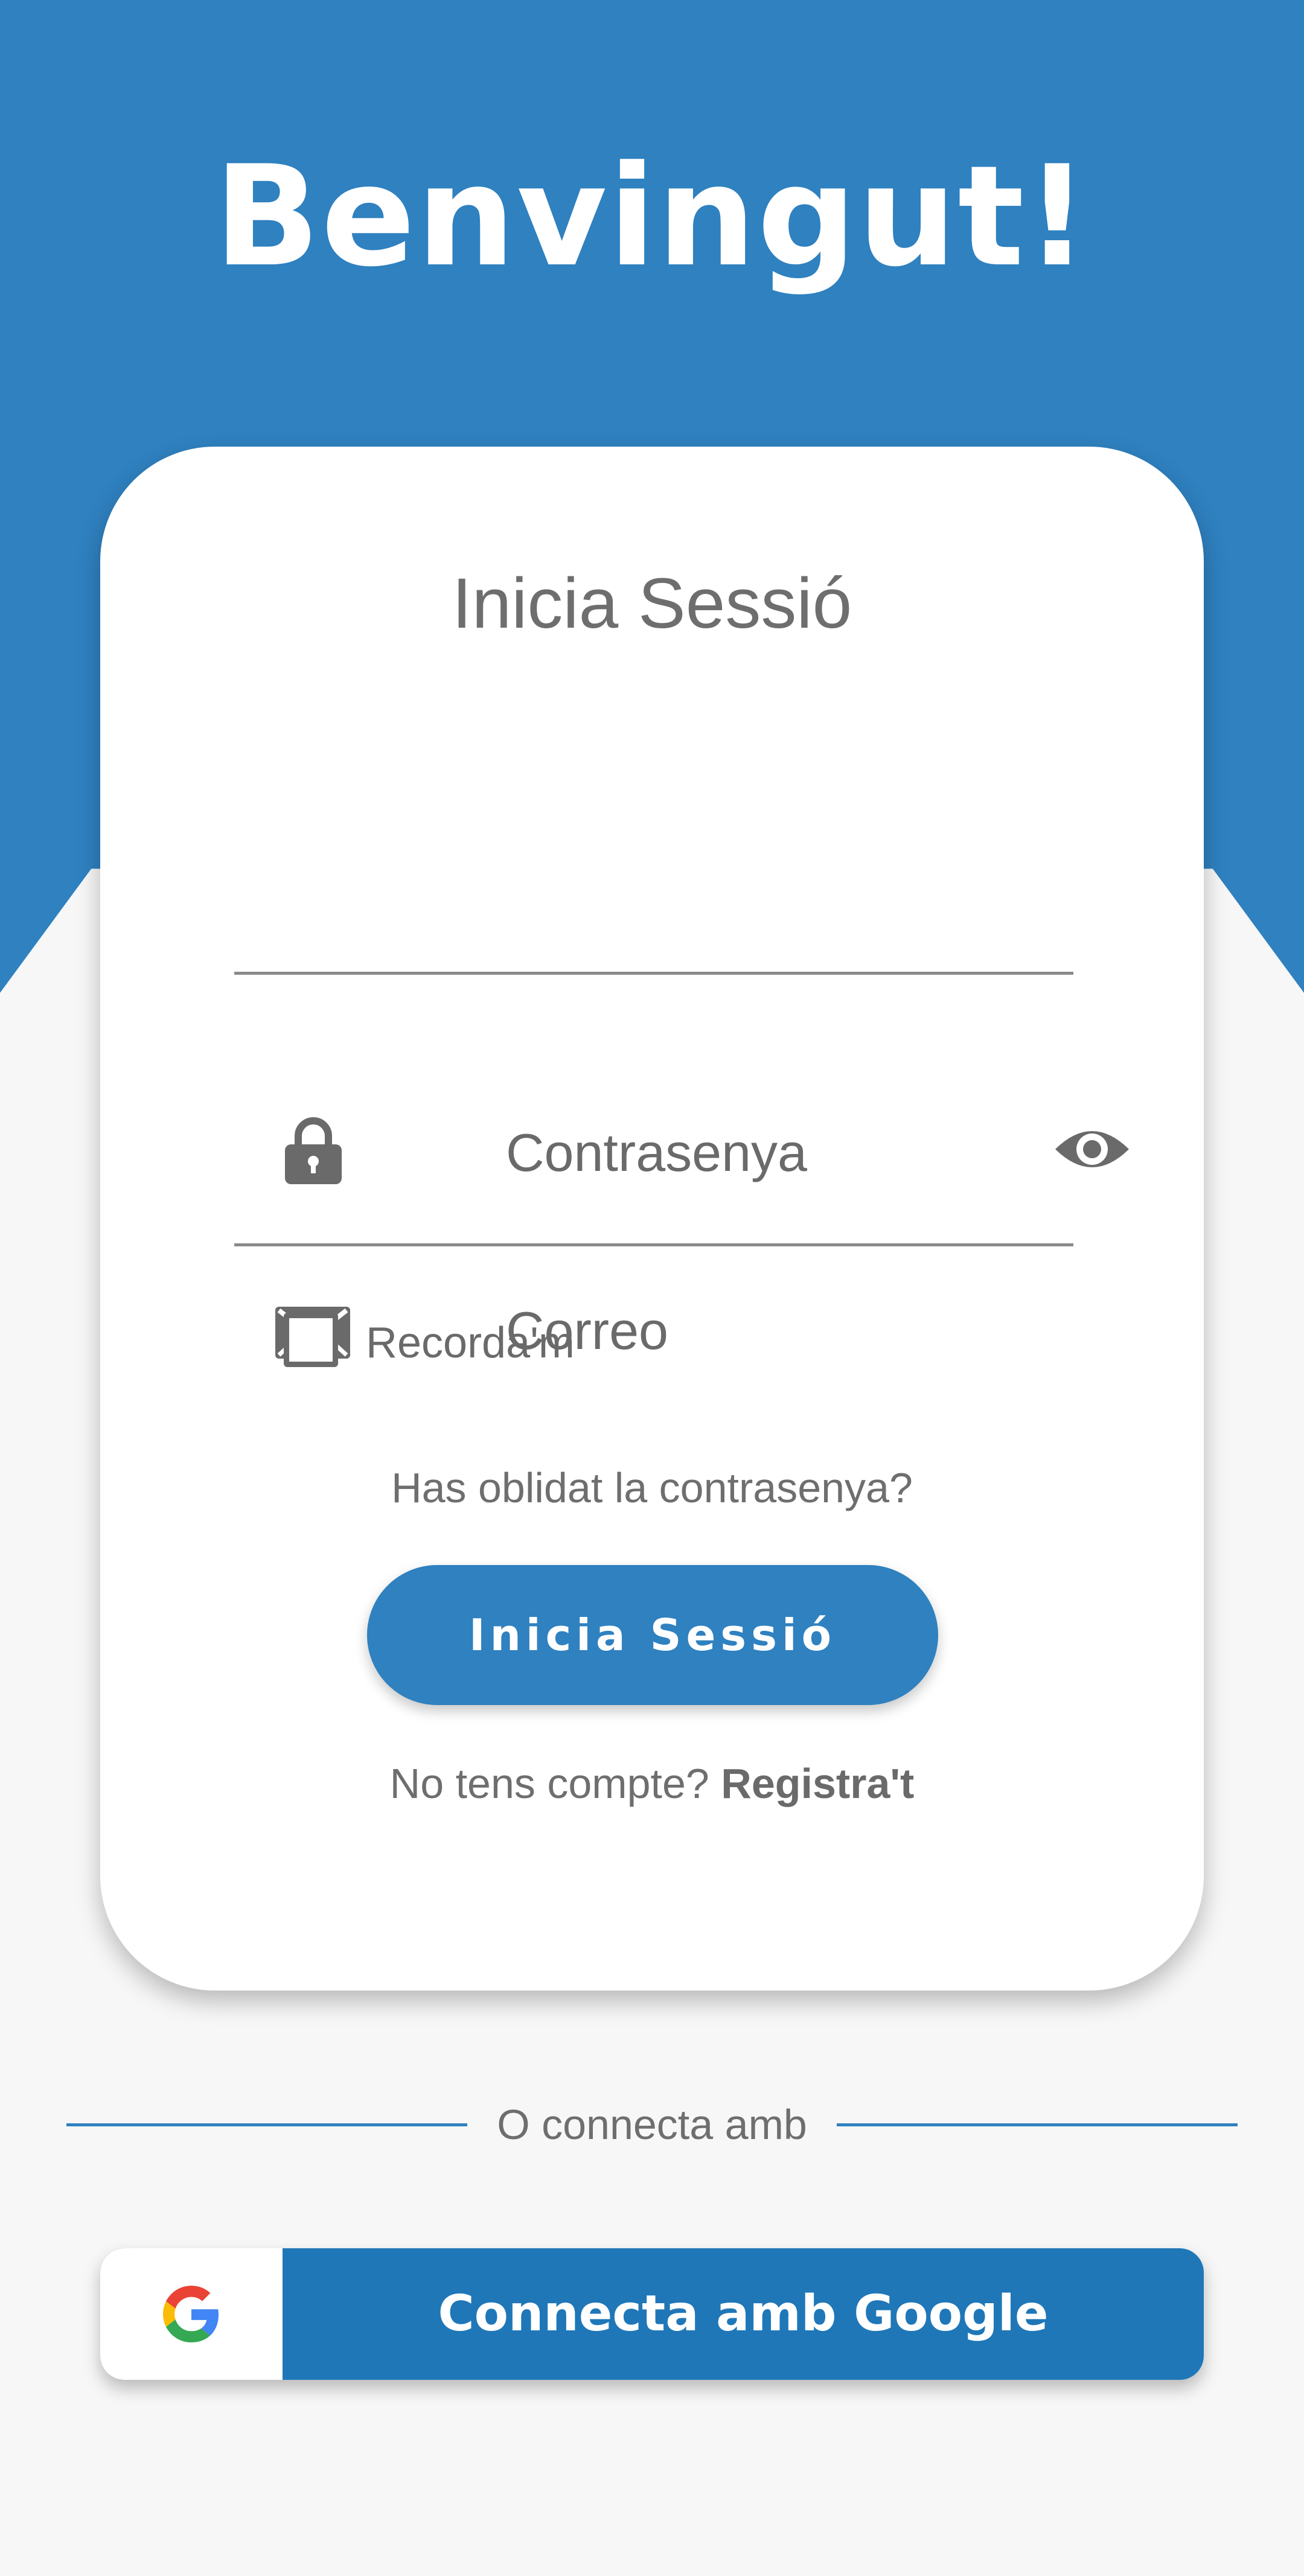 The height and width of the screenshot is (2576, 1304). What do you see at coordinates (653, 1244) in the screenshot?
I see `password-underline` at bounding box center [653, 1244].